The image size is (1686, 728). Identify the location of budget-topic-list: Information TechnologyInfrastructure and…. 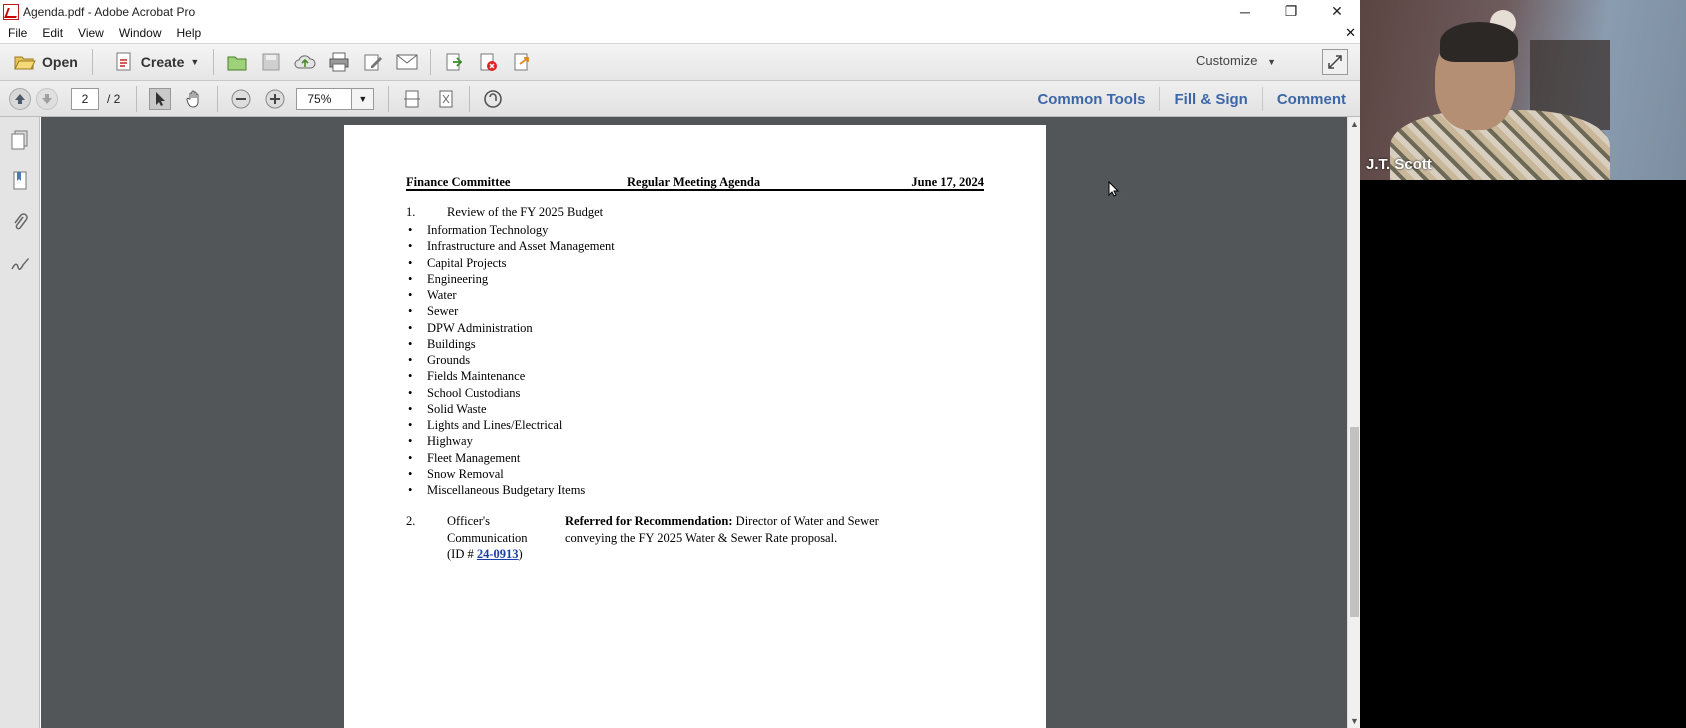
(511, 360).